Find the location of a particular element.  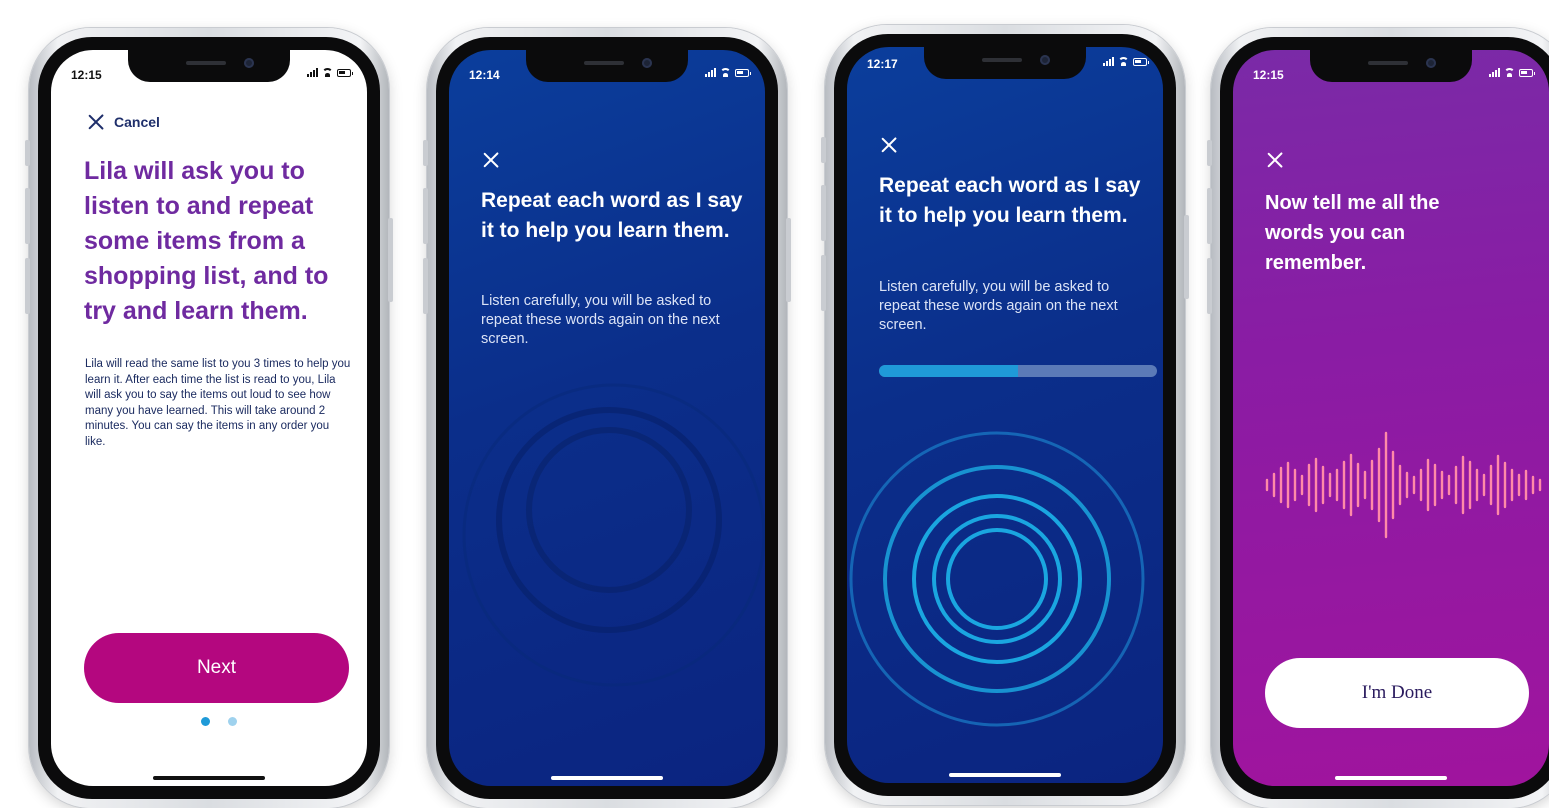

listening-progress-bar is located at coordinates (1018, 371).